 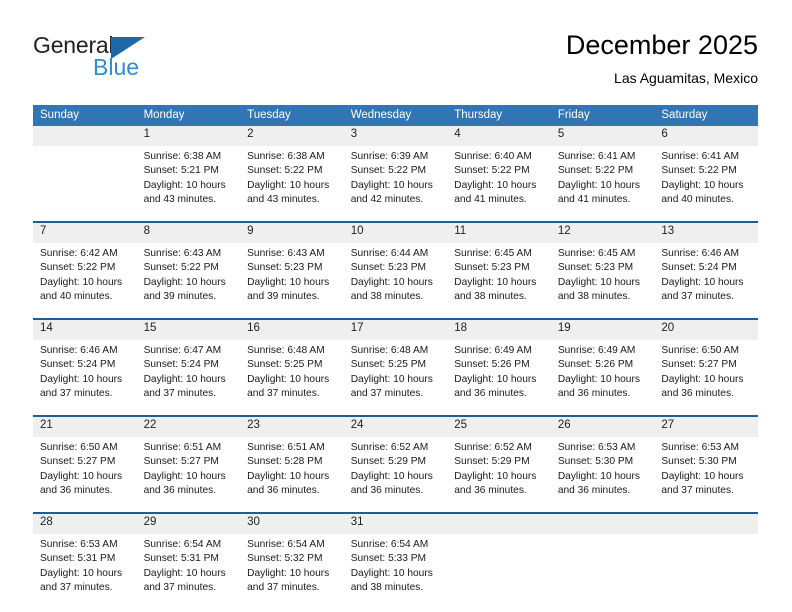 I want to click on sunrise-time: Sunrise: 6:49 AM, so click(x=493, y=350).